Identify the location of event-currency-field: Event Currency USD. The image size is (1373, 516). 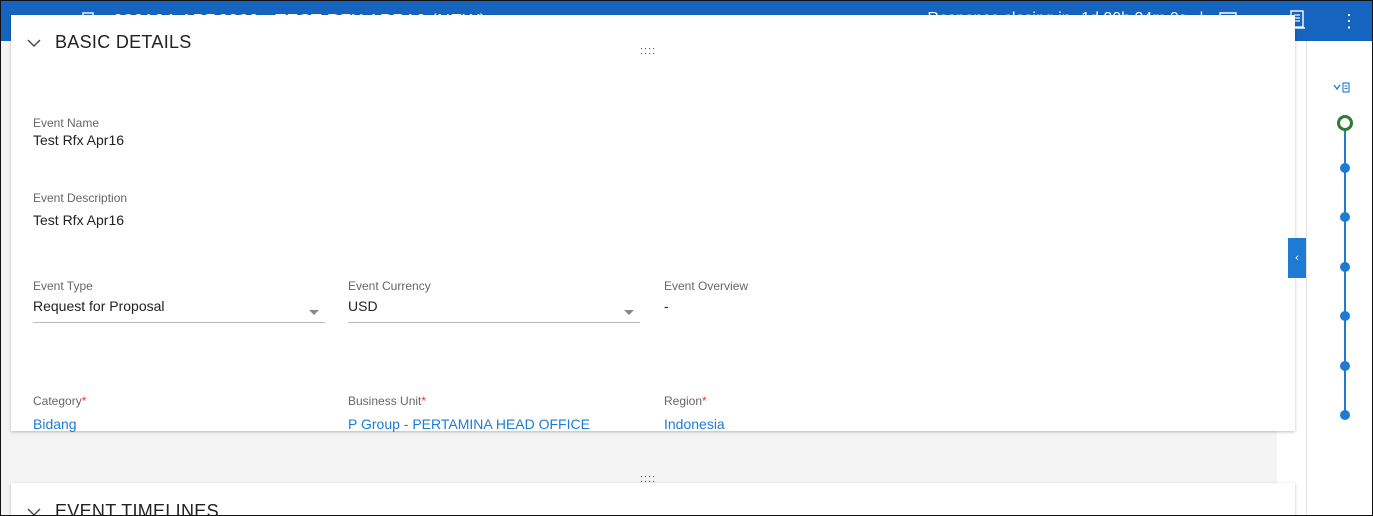
(494, 301).